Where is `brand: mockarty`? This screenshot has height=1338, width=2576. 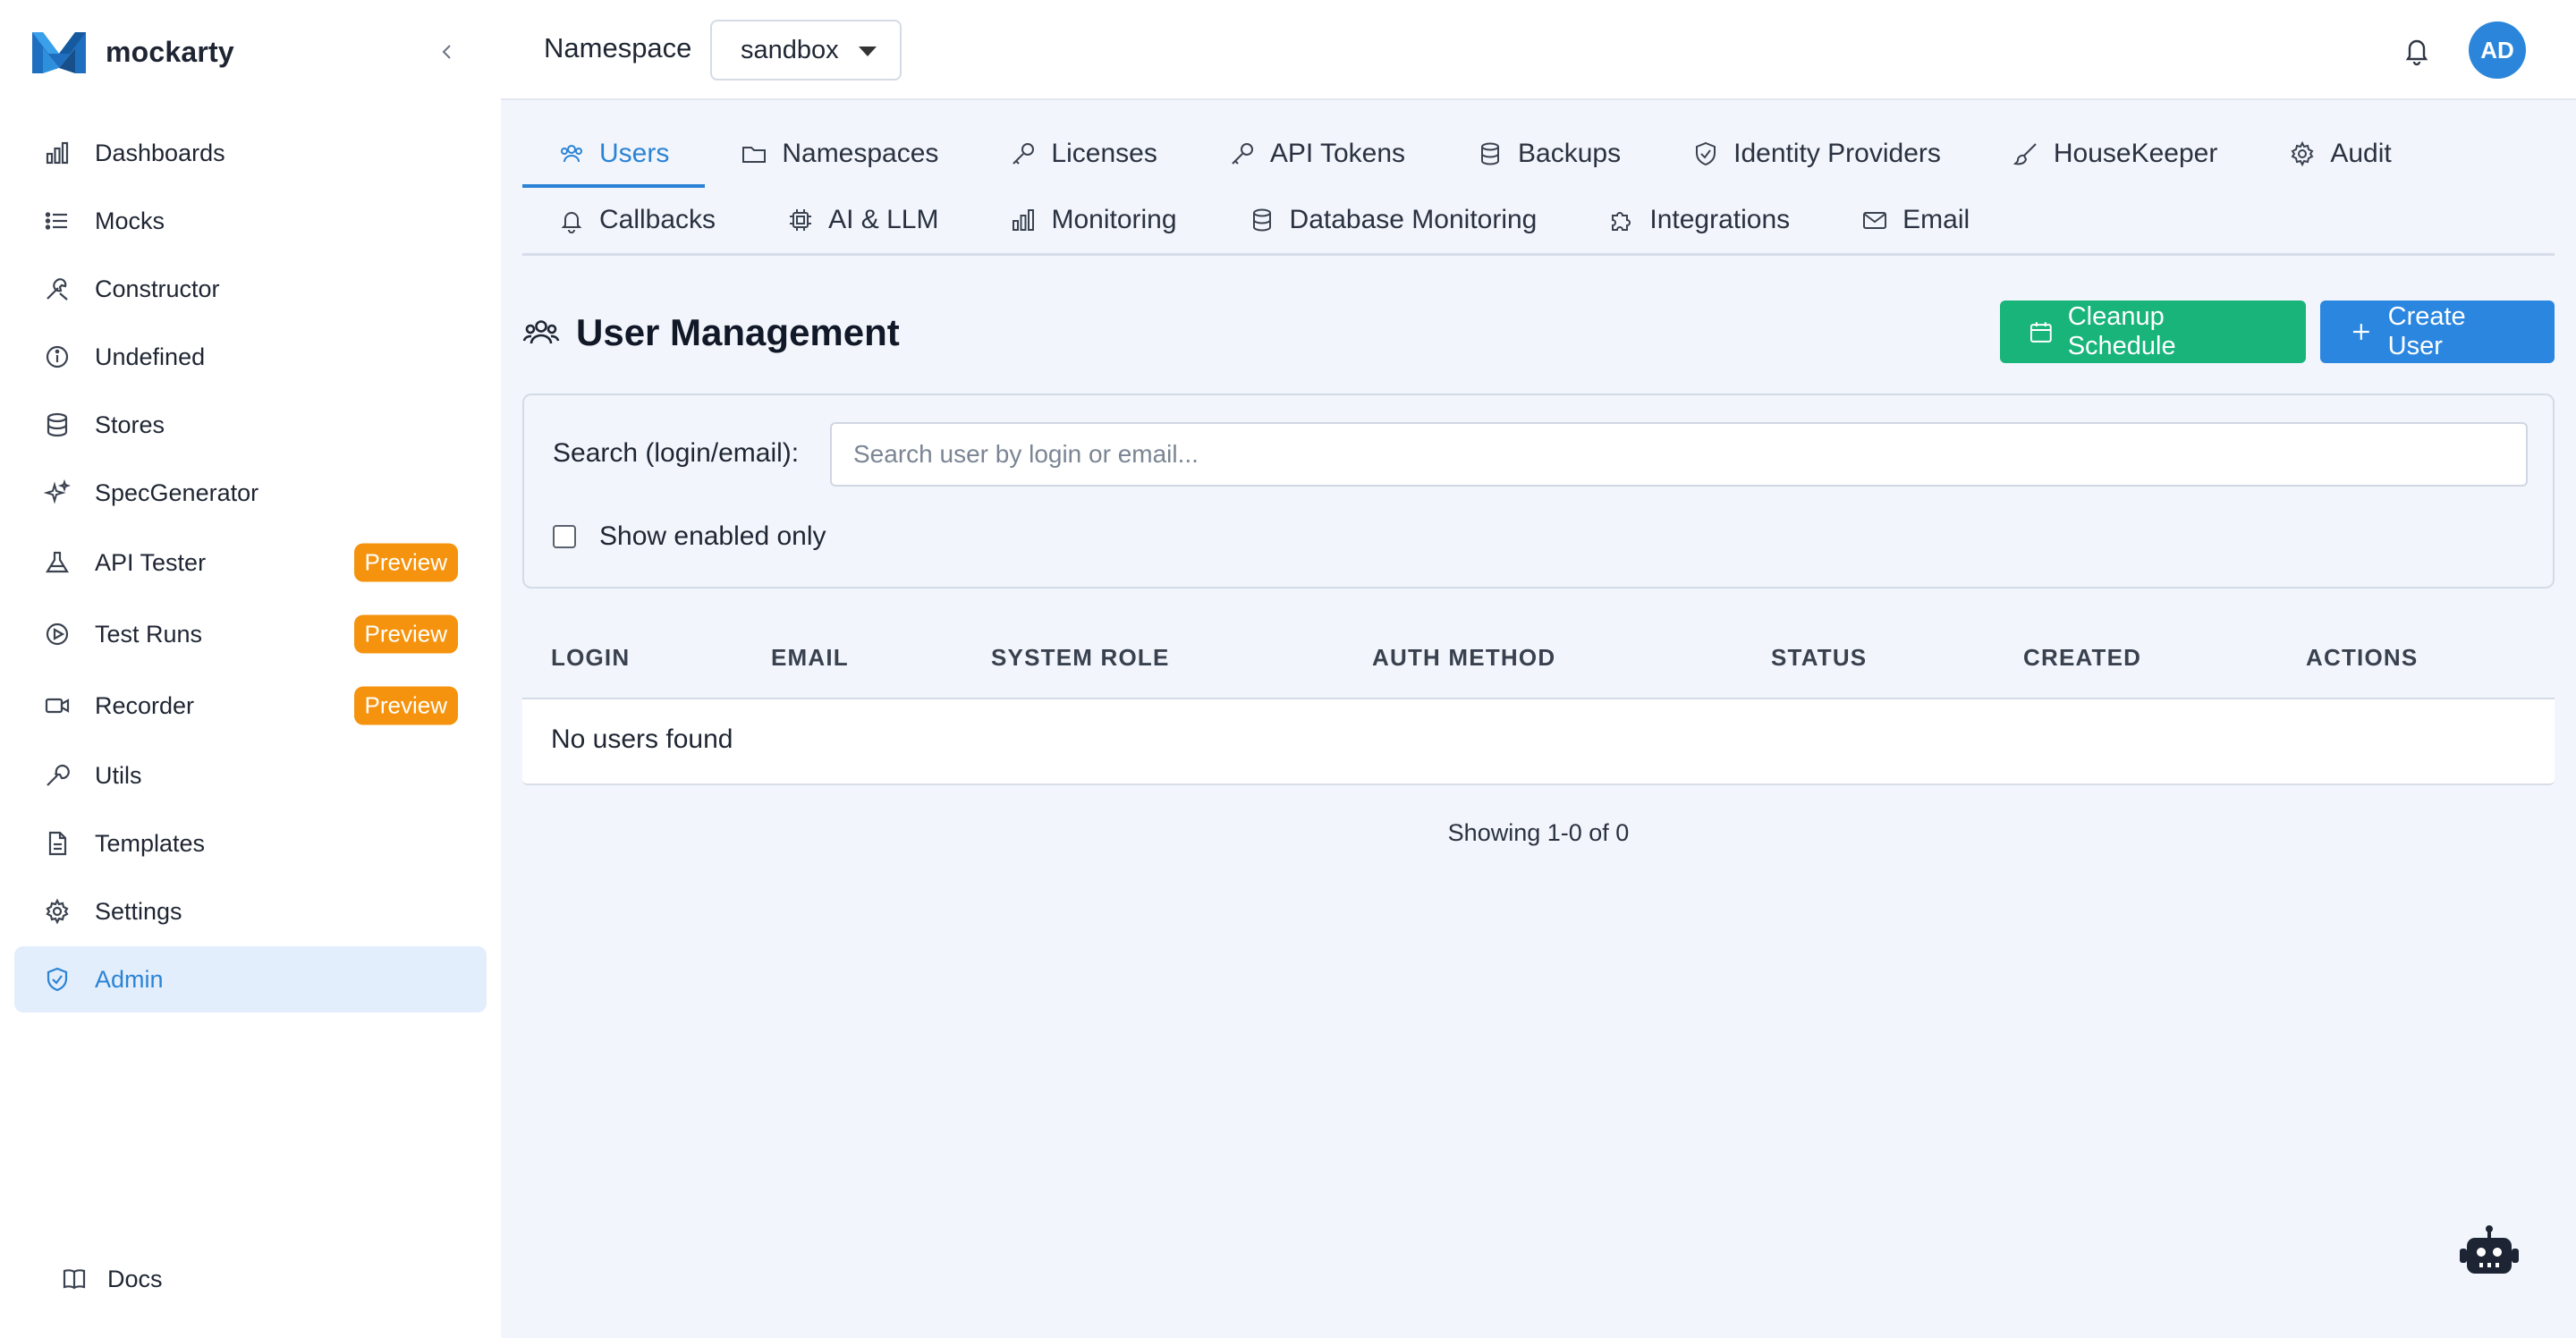
brand: mockarty is located at coordinates (132, 52).